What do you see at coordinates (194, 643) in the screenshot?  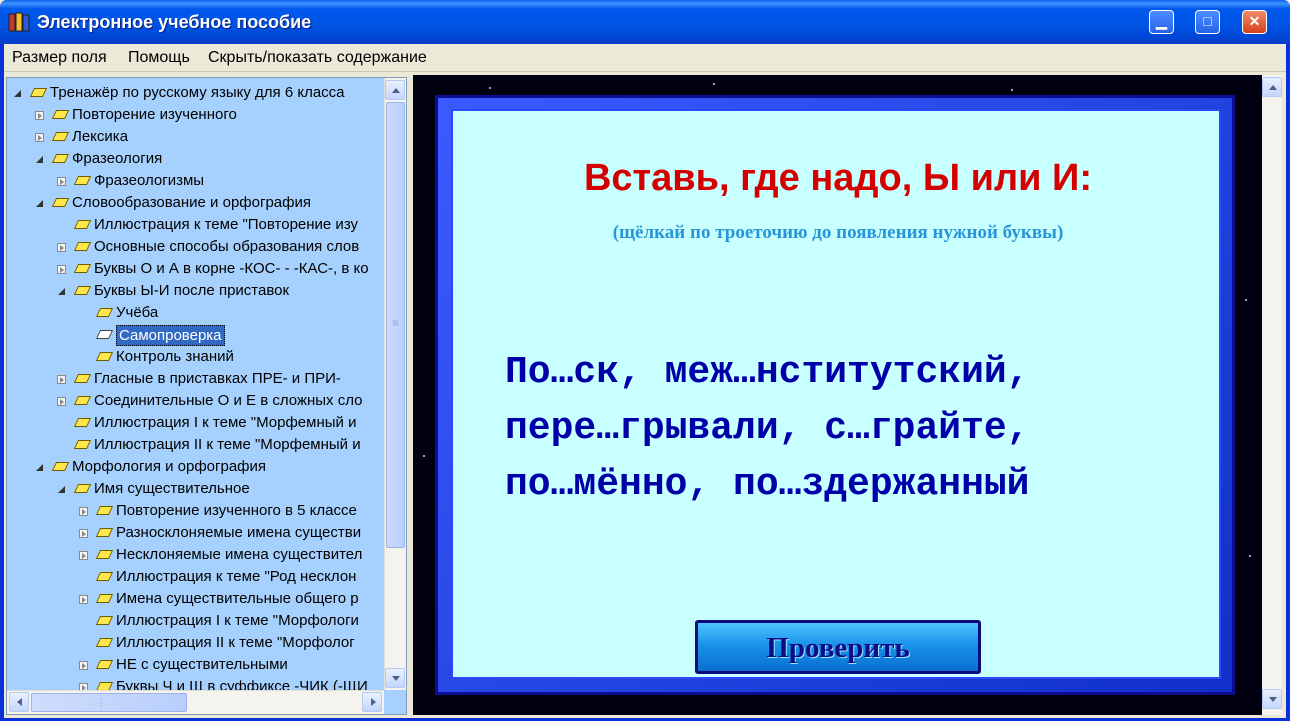 I see `tree-item: Иллюстрация II к теме "Морфолог` at bounding box center [194, 643].